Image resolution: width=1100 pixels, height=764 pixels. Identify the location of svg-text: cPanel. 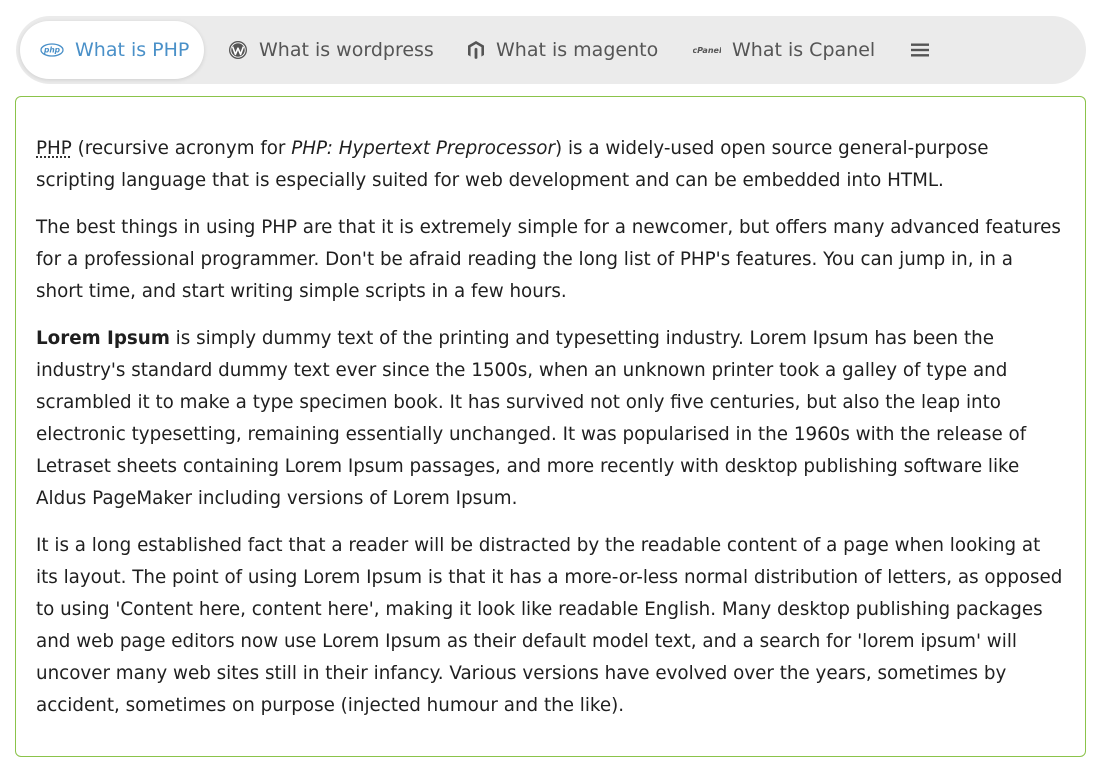
(707, 50).